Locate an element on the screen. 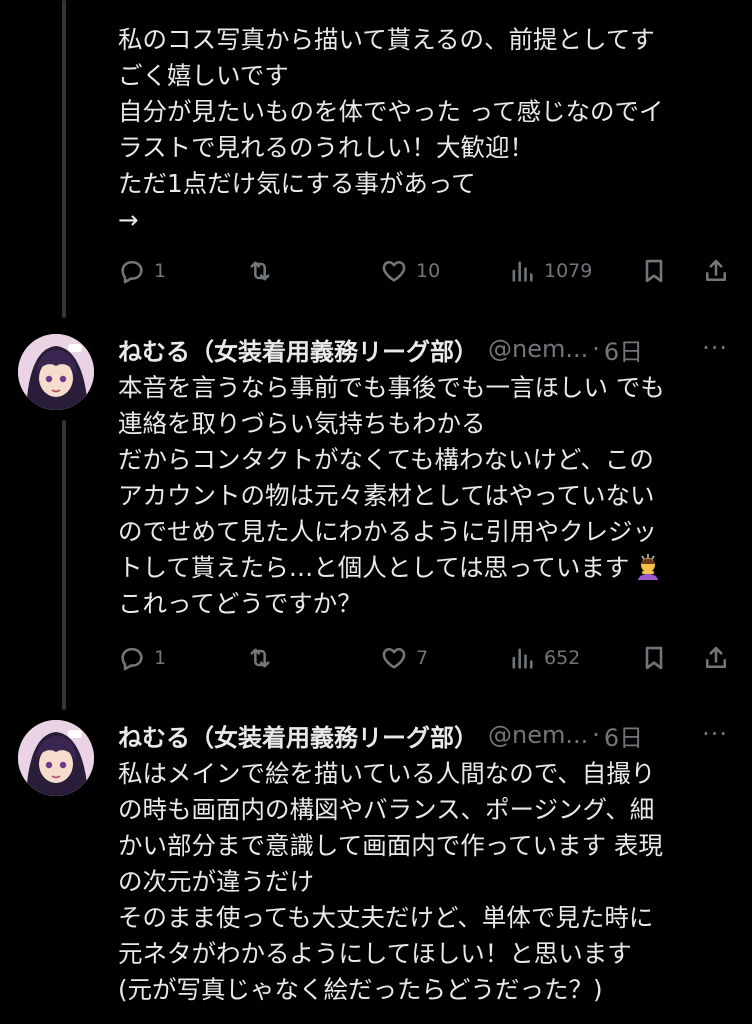  views-button: 1079 is located at coordinates (550, 271).